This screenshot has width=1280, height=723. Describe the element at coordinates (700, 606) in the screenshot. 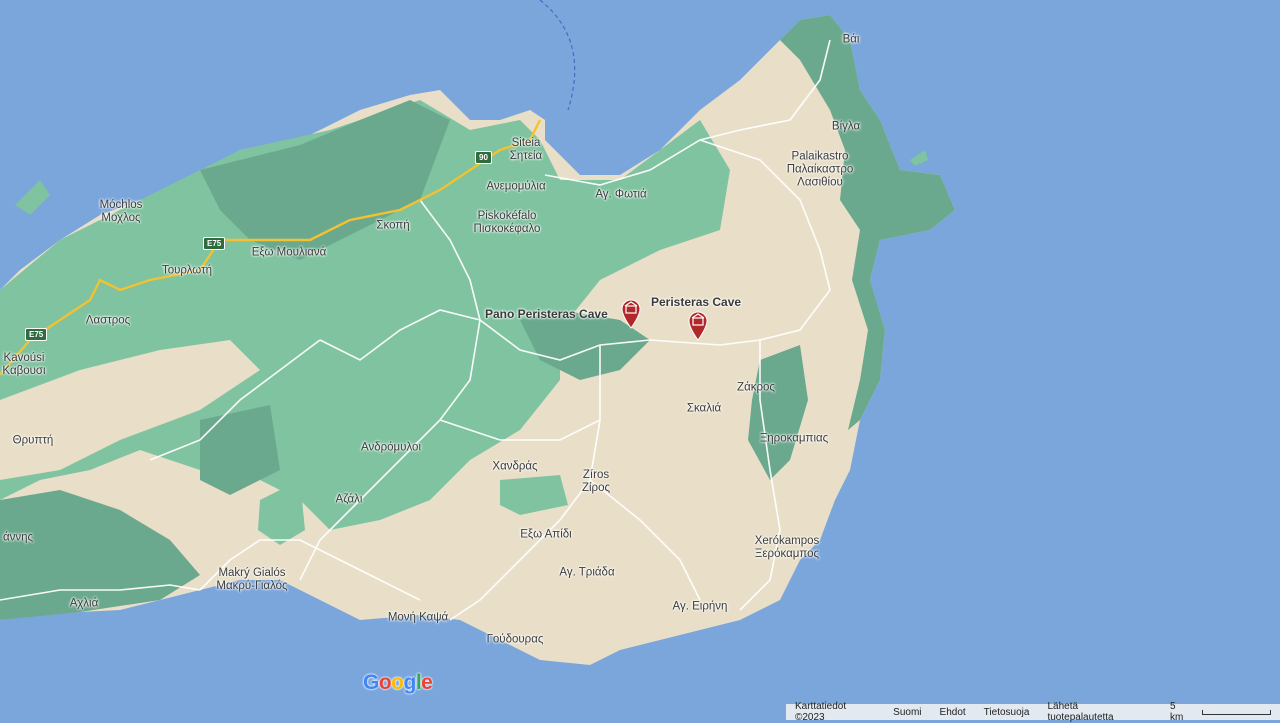

I see `place-label: Αγ. Ειρήνη` at that location.